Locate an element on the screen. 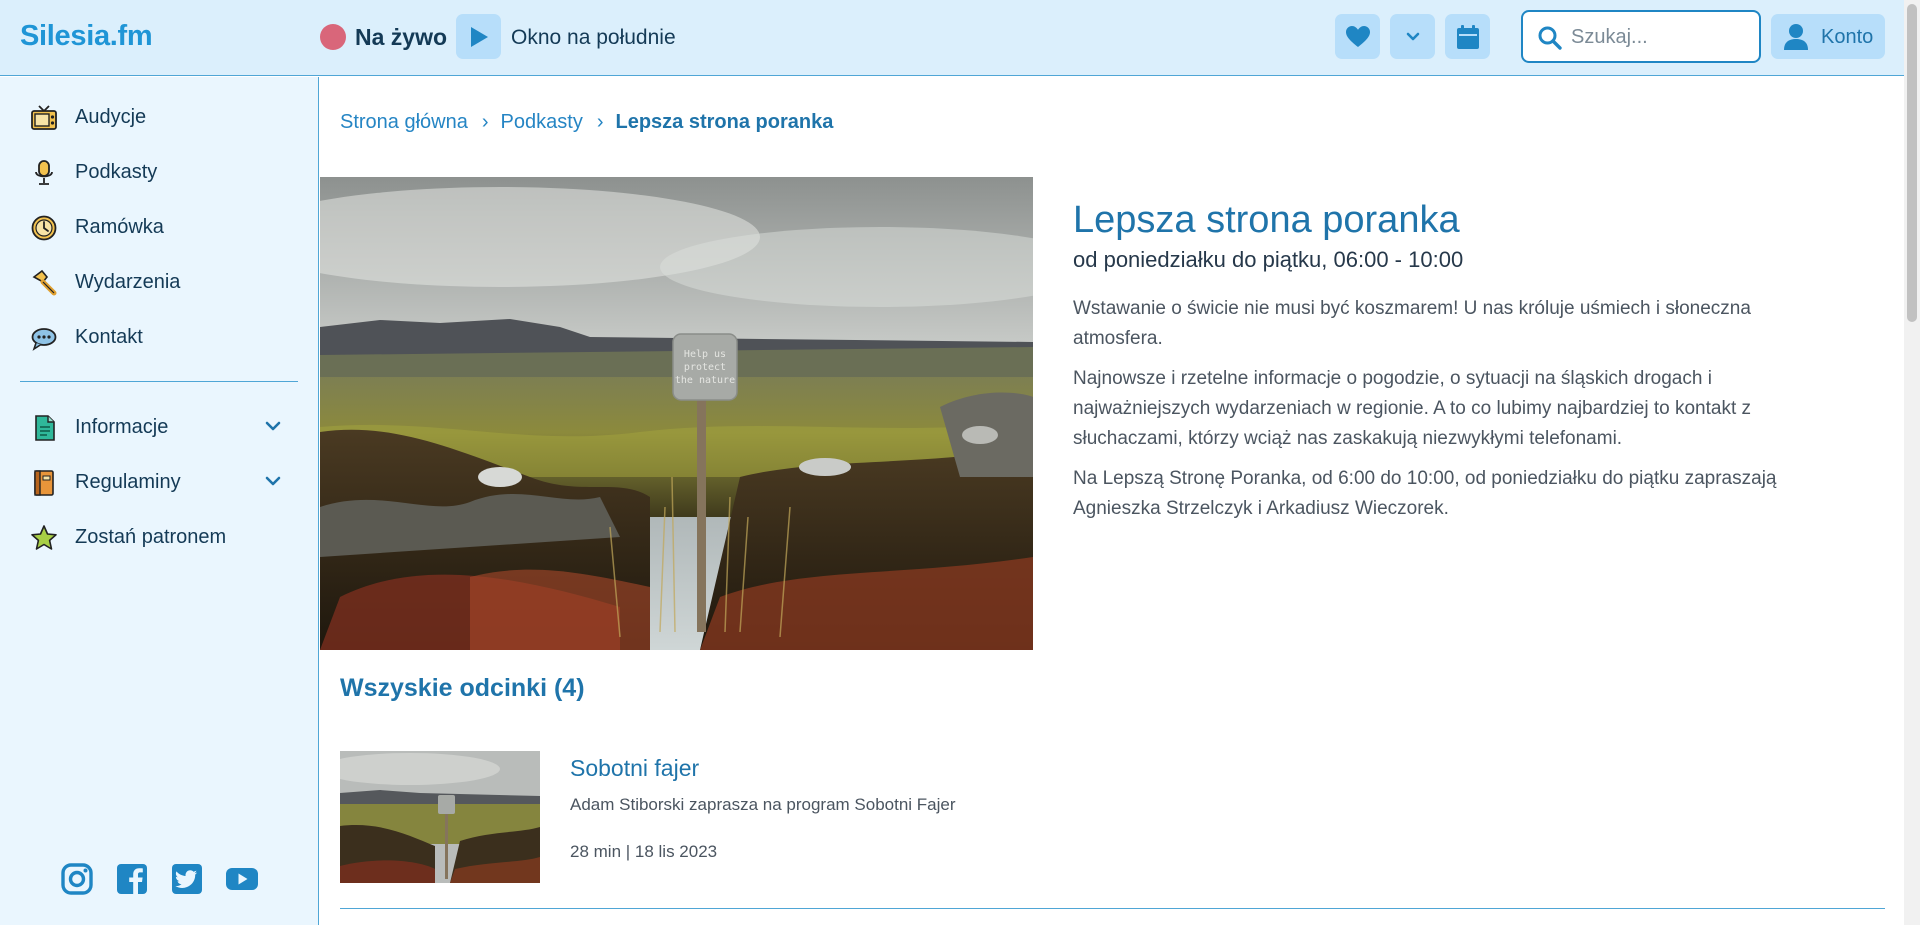 The height and width of the screenshot is (925, 1920). sidebar-item-label: Wydarzenia is located at coordinates (128, 282).